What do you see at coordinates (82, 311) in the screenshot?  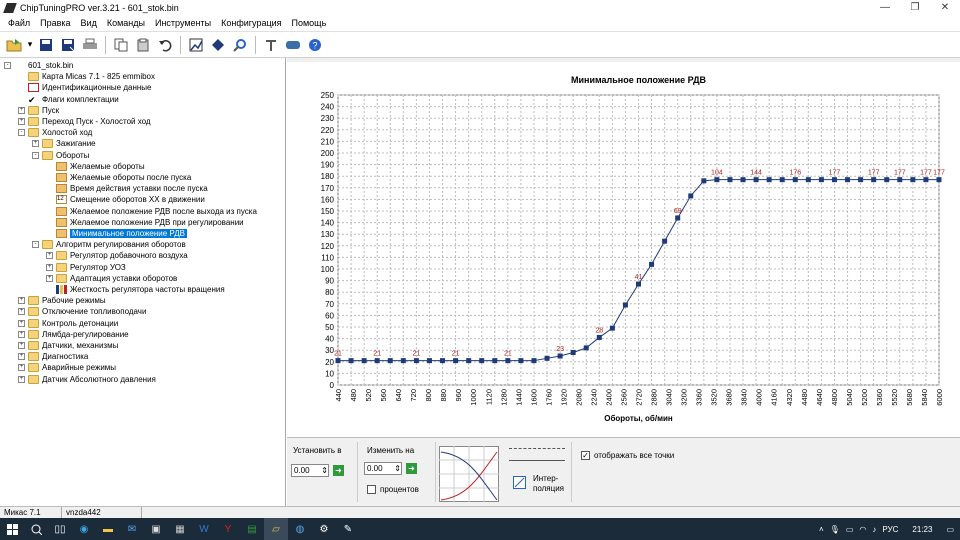 I see `tree-item: + Отключение топливоподачи` at bounding box center [82, 311].